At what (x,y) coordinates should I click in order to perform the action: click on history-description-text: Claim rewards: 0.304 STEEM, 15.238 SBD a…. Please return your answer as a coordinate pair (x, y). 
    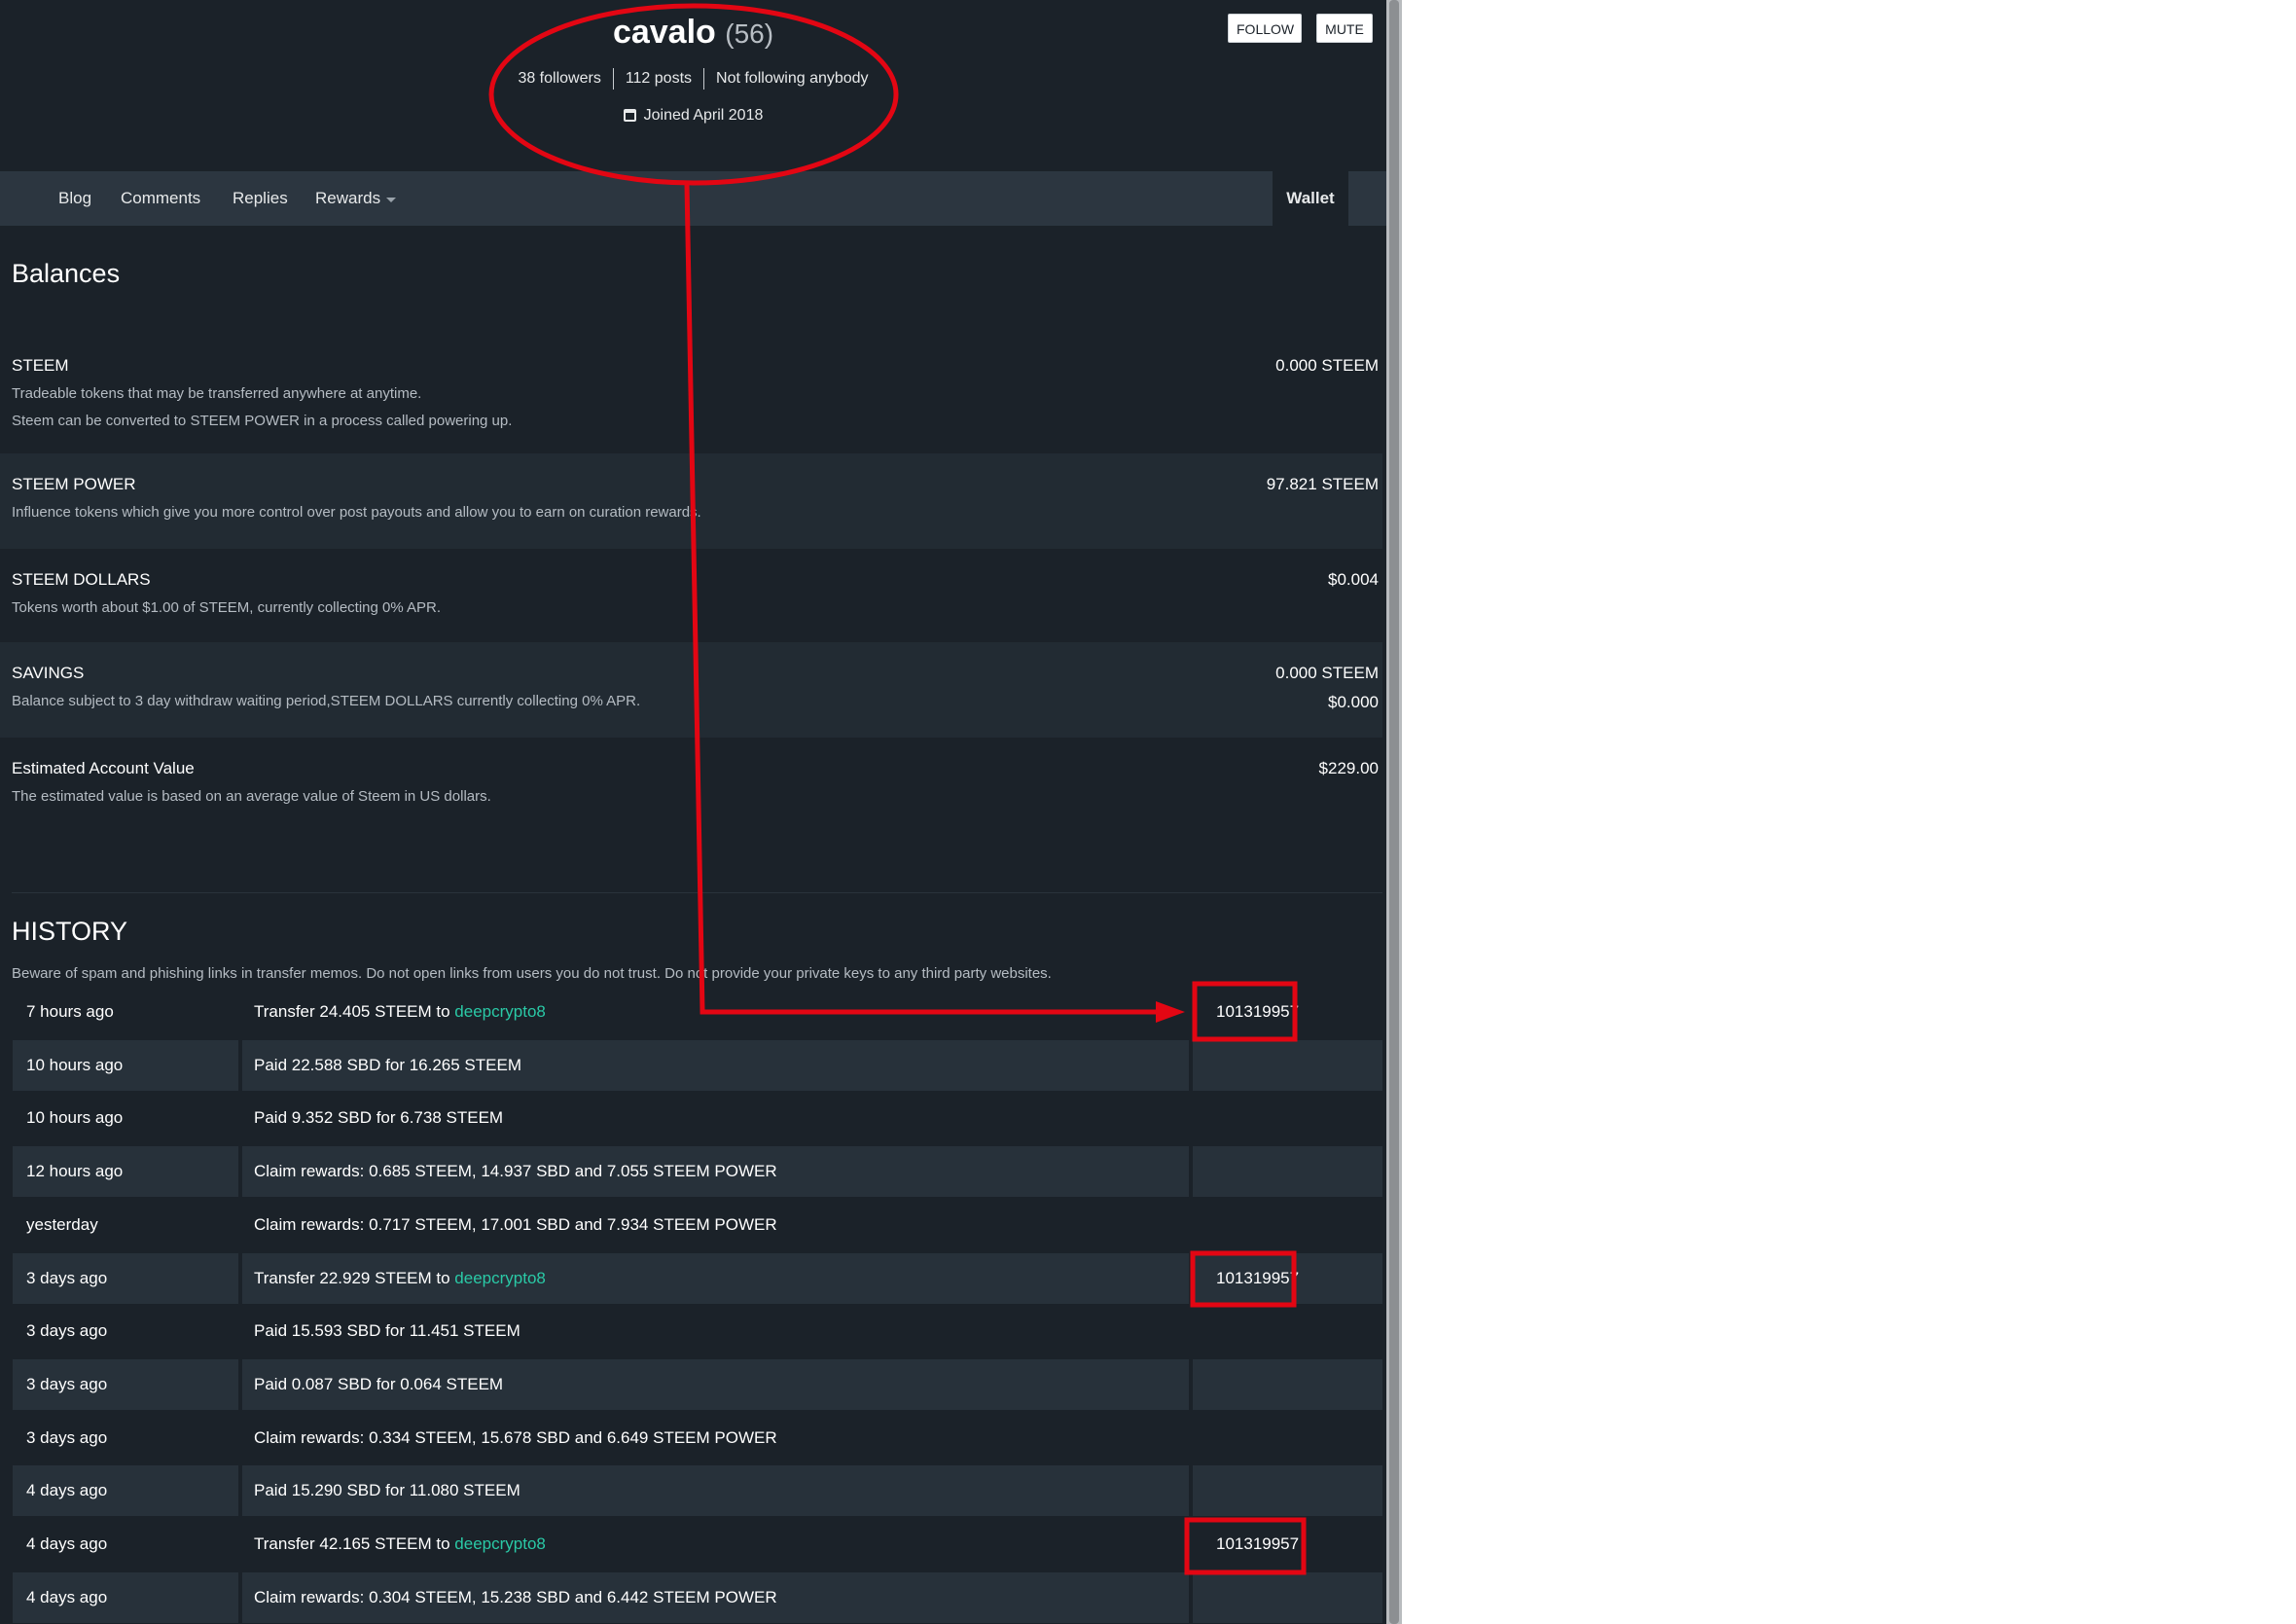
    Looking at the image, I should click on (515, 1597).